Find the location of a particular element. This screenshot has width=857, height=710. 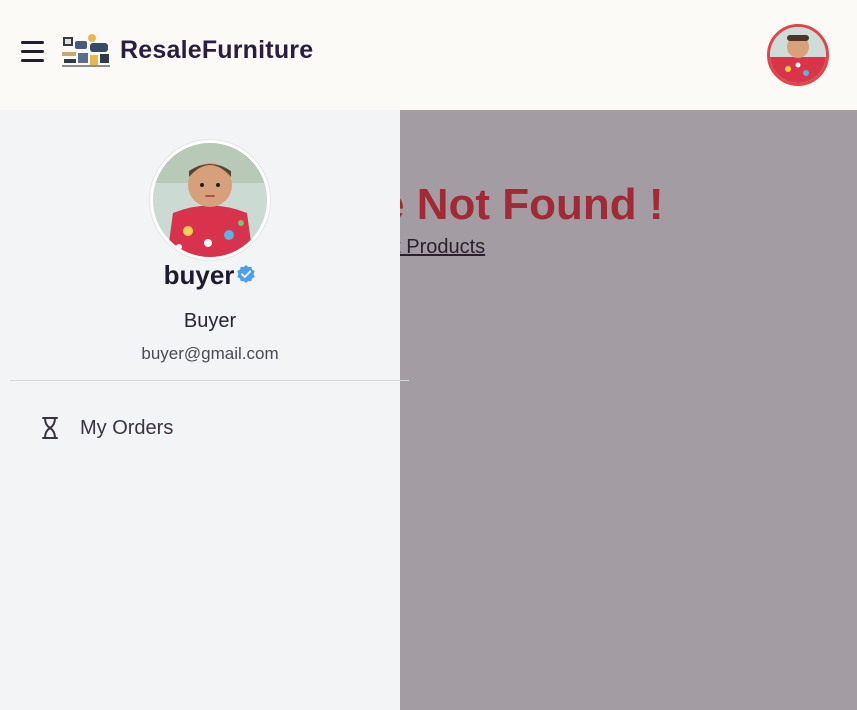

user-avatar is located at coordinates (798, 55).